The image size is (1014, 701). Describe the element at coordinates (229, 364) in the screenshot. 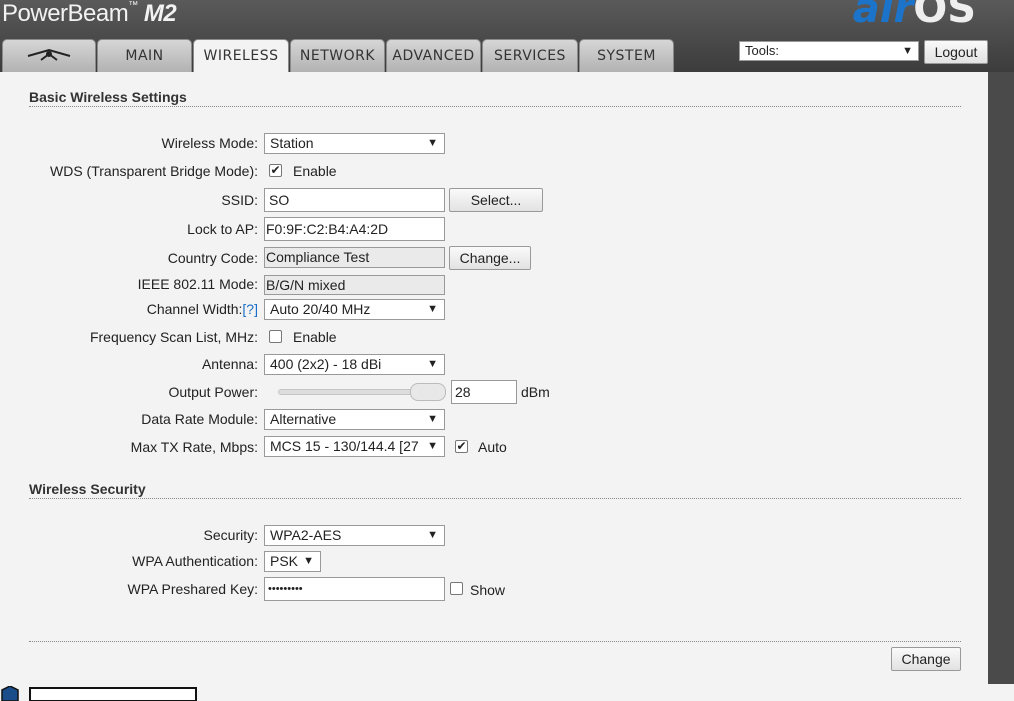

I see `antenna-label: Antenna:` at that location.